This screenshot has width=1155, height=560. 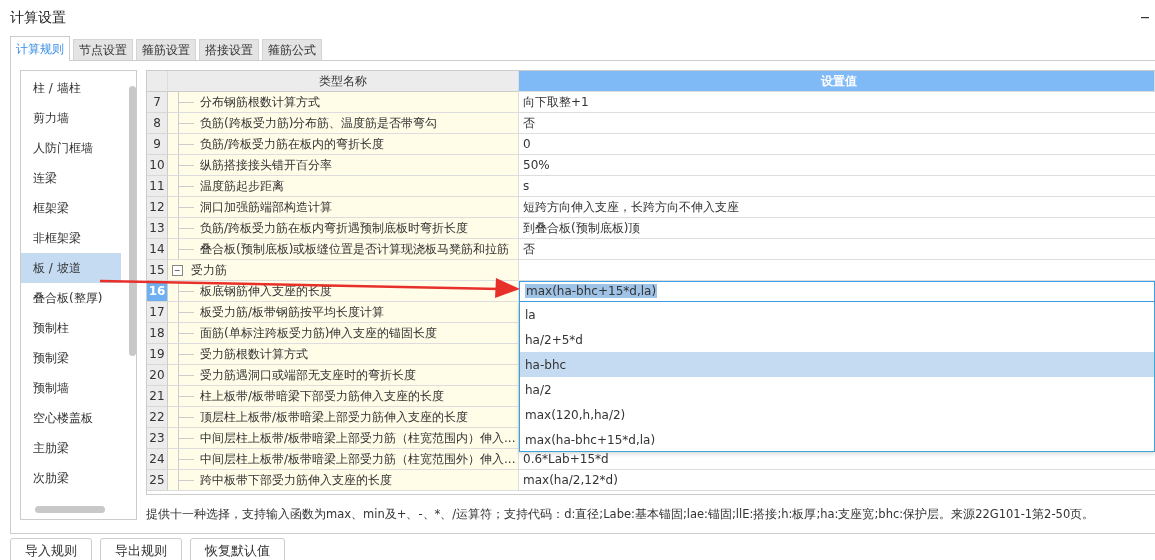 I want to click on category-item: 次肋梁, so click(x=71, y=478).